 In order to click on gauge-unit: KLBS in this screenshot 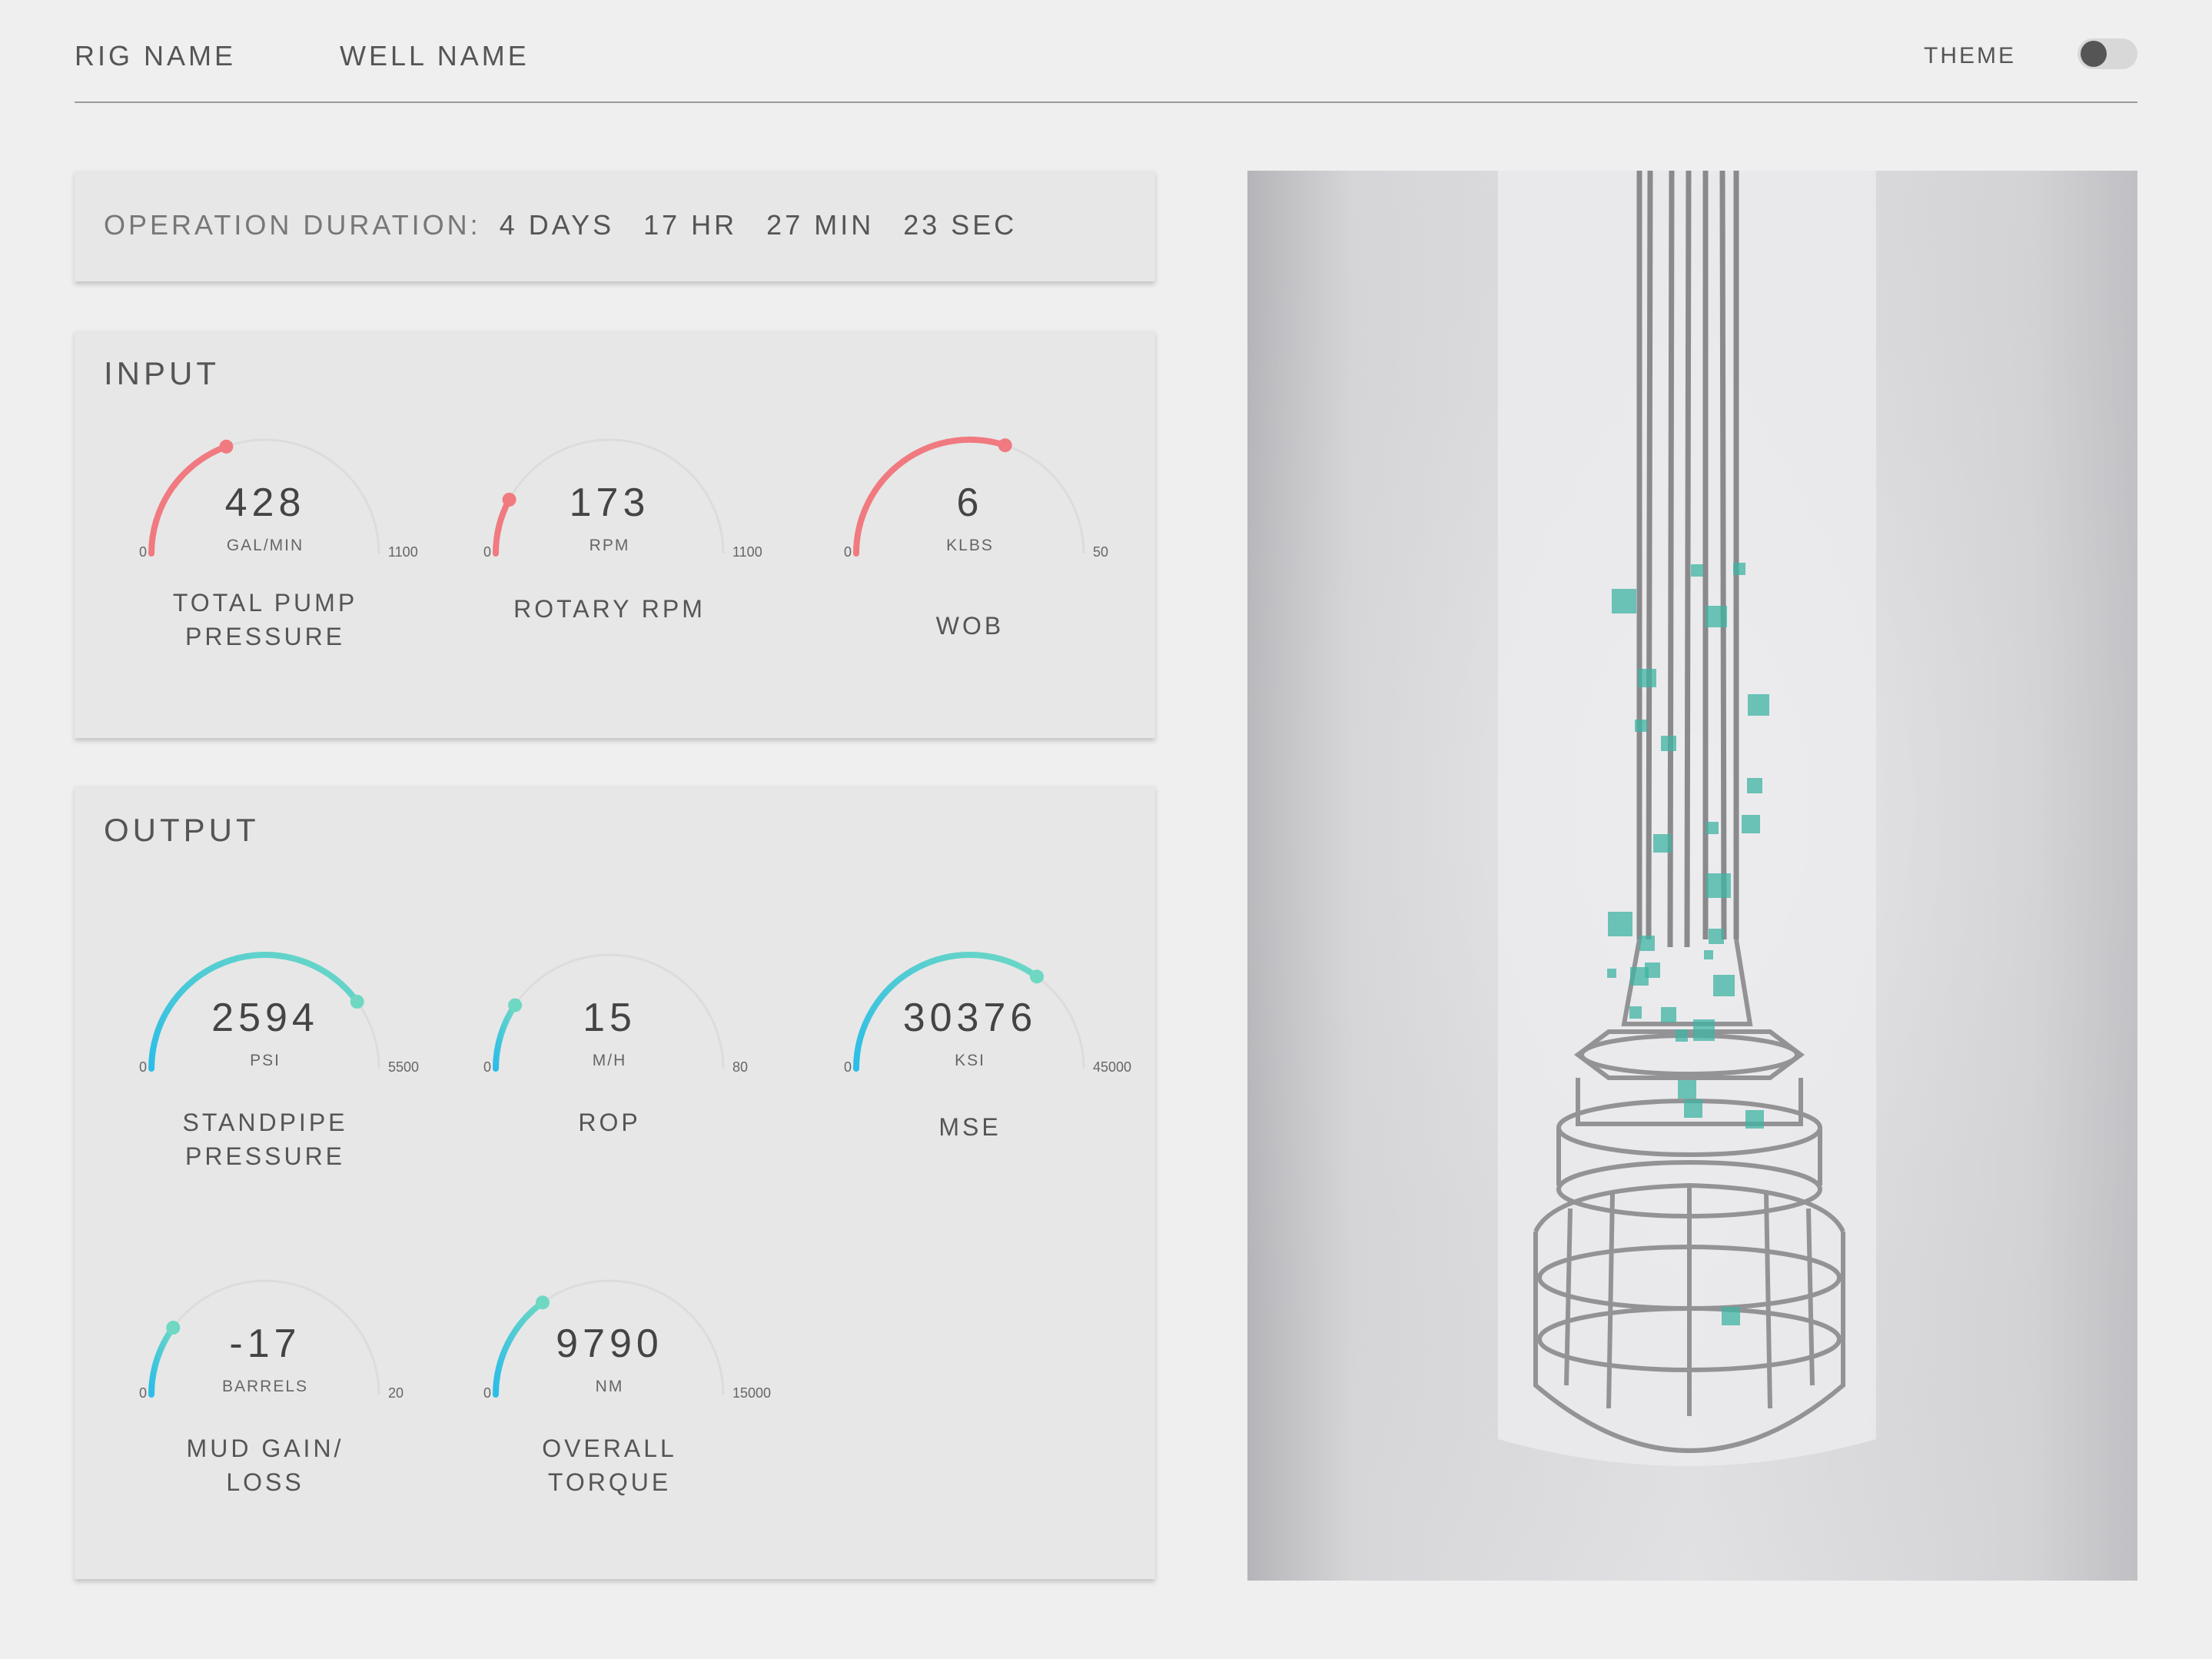, I will do `click(970, 545)`.